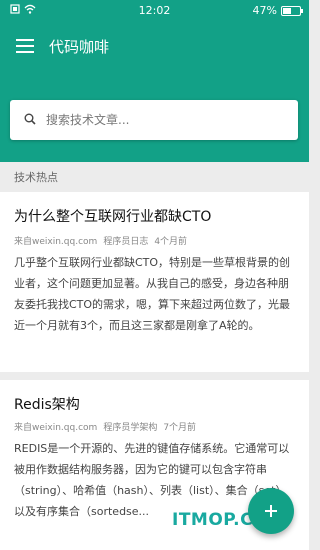 The width and height of the screenshot is (320, 550). I want to click on article-time: 4个月前, so click(171, 242).